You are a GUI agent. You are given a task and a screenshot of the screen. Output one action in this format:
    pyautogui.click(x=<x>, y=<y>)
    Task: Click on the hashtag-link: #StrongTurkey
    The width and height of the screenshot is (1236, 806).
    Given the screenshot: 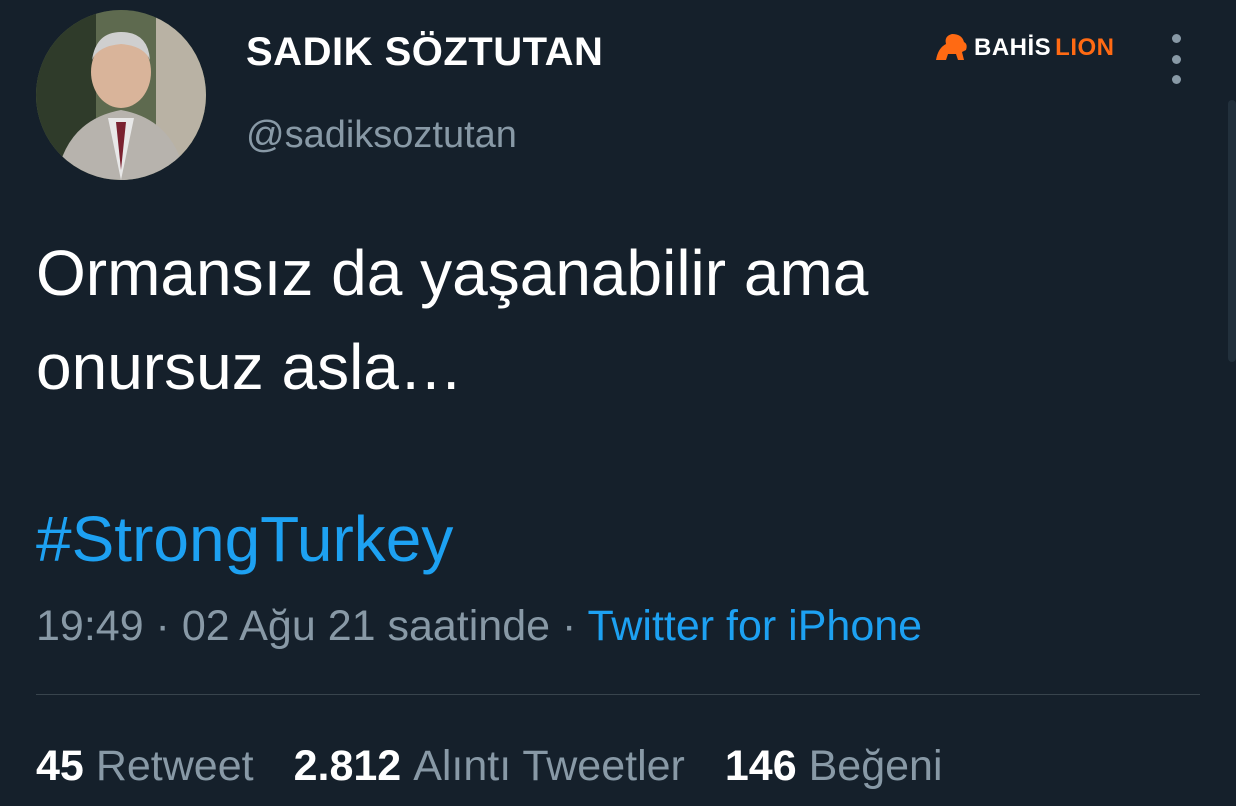 What is the action you would take?
    pyautogui.click(x=244, y=539)
    